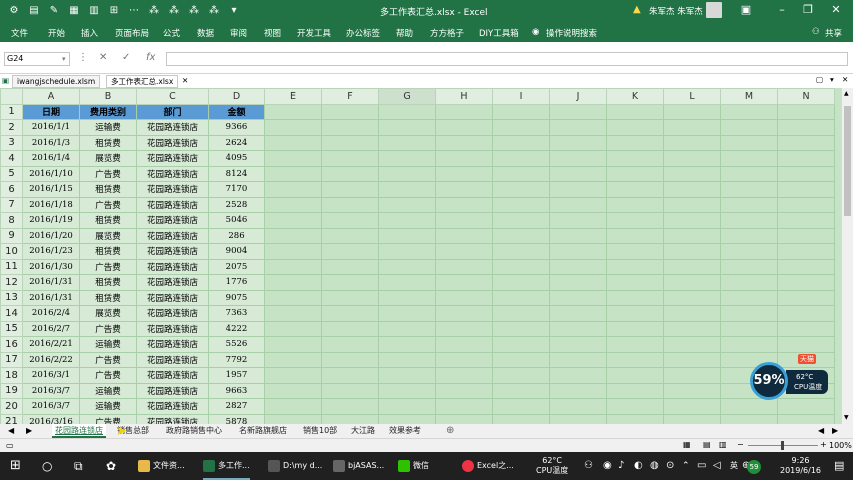 The width and height of the screenshot is (853, 480). I want to click on cell: 广告费, so click(108, 375).